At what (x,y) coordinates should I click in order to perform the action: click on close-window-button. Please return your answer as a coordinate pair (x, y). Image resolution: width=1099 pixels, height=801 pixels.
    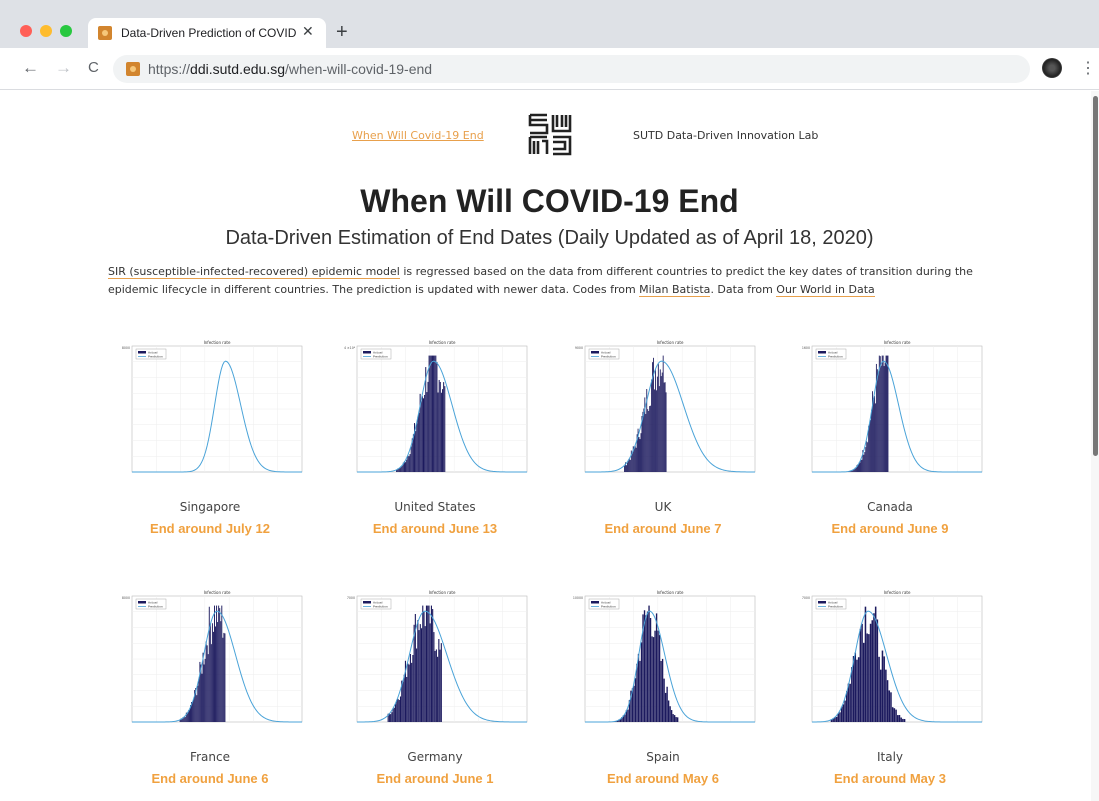
    Looking at the image, I should click on (26, 31).